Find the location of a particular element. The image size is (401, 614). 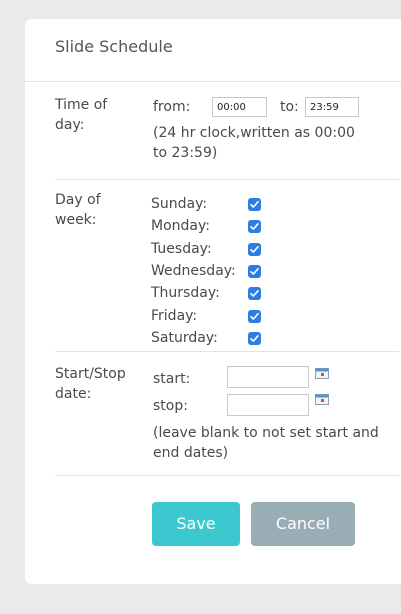

start-label: start: is located at coordinates (172, 379).